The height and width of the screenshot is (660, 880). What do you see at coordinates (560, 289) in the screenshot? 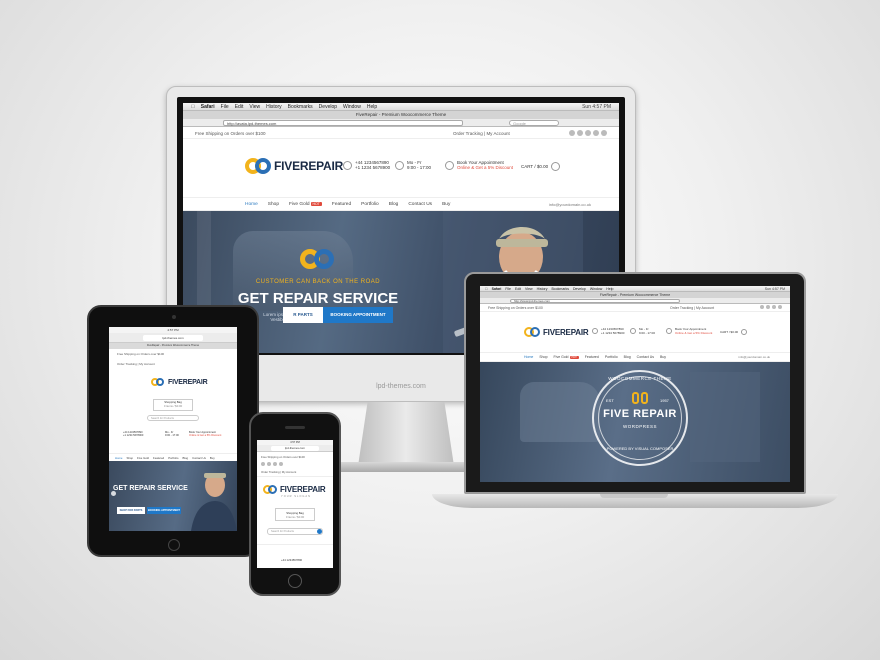
I see `laptop-menu-bookmarks: Bookmarks` at bounding box center [560, 289].